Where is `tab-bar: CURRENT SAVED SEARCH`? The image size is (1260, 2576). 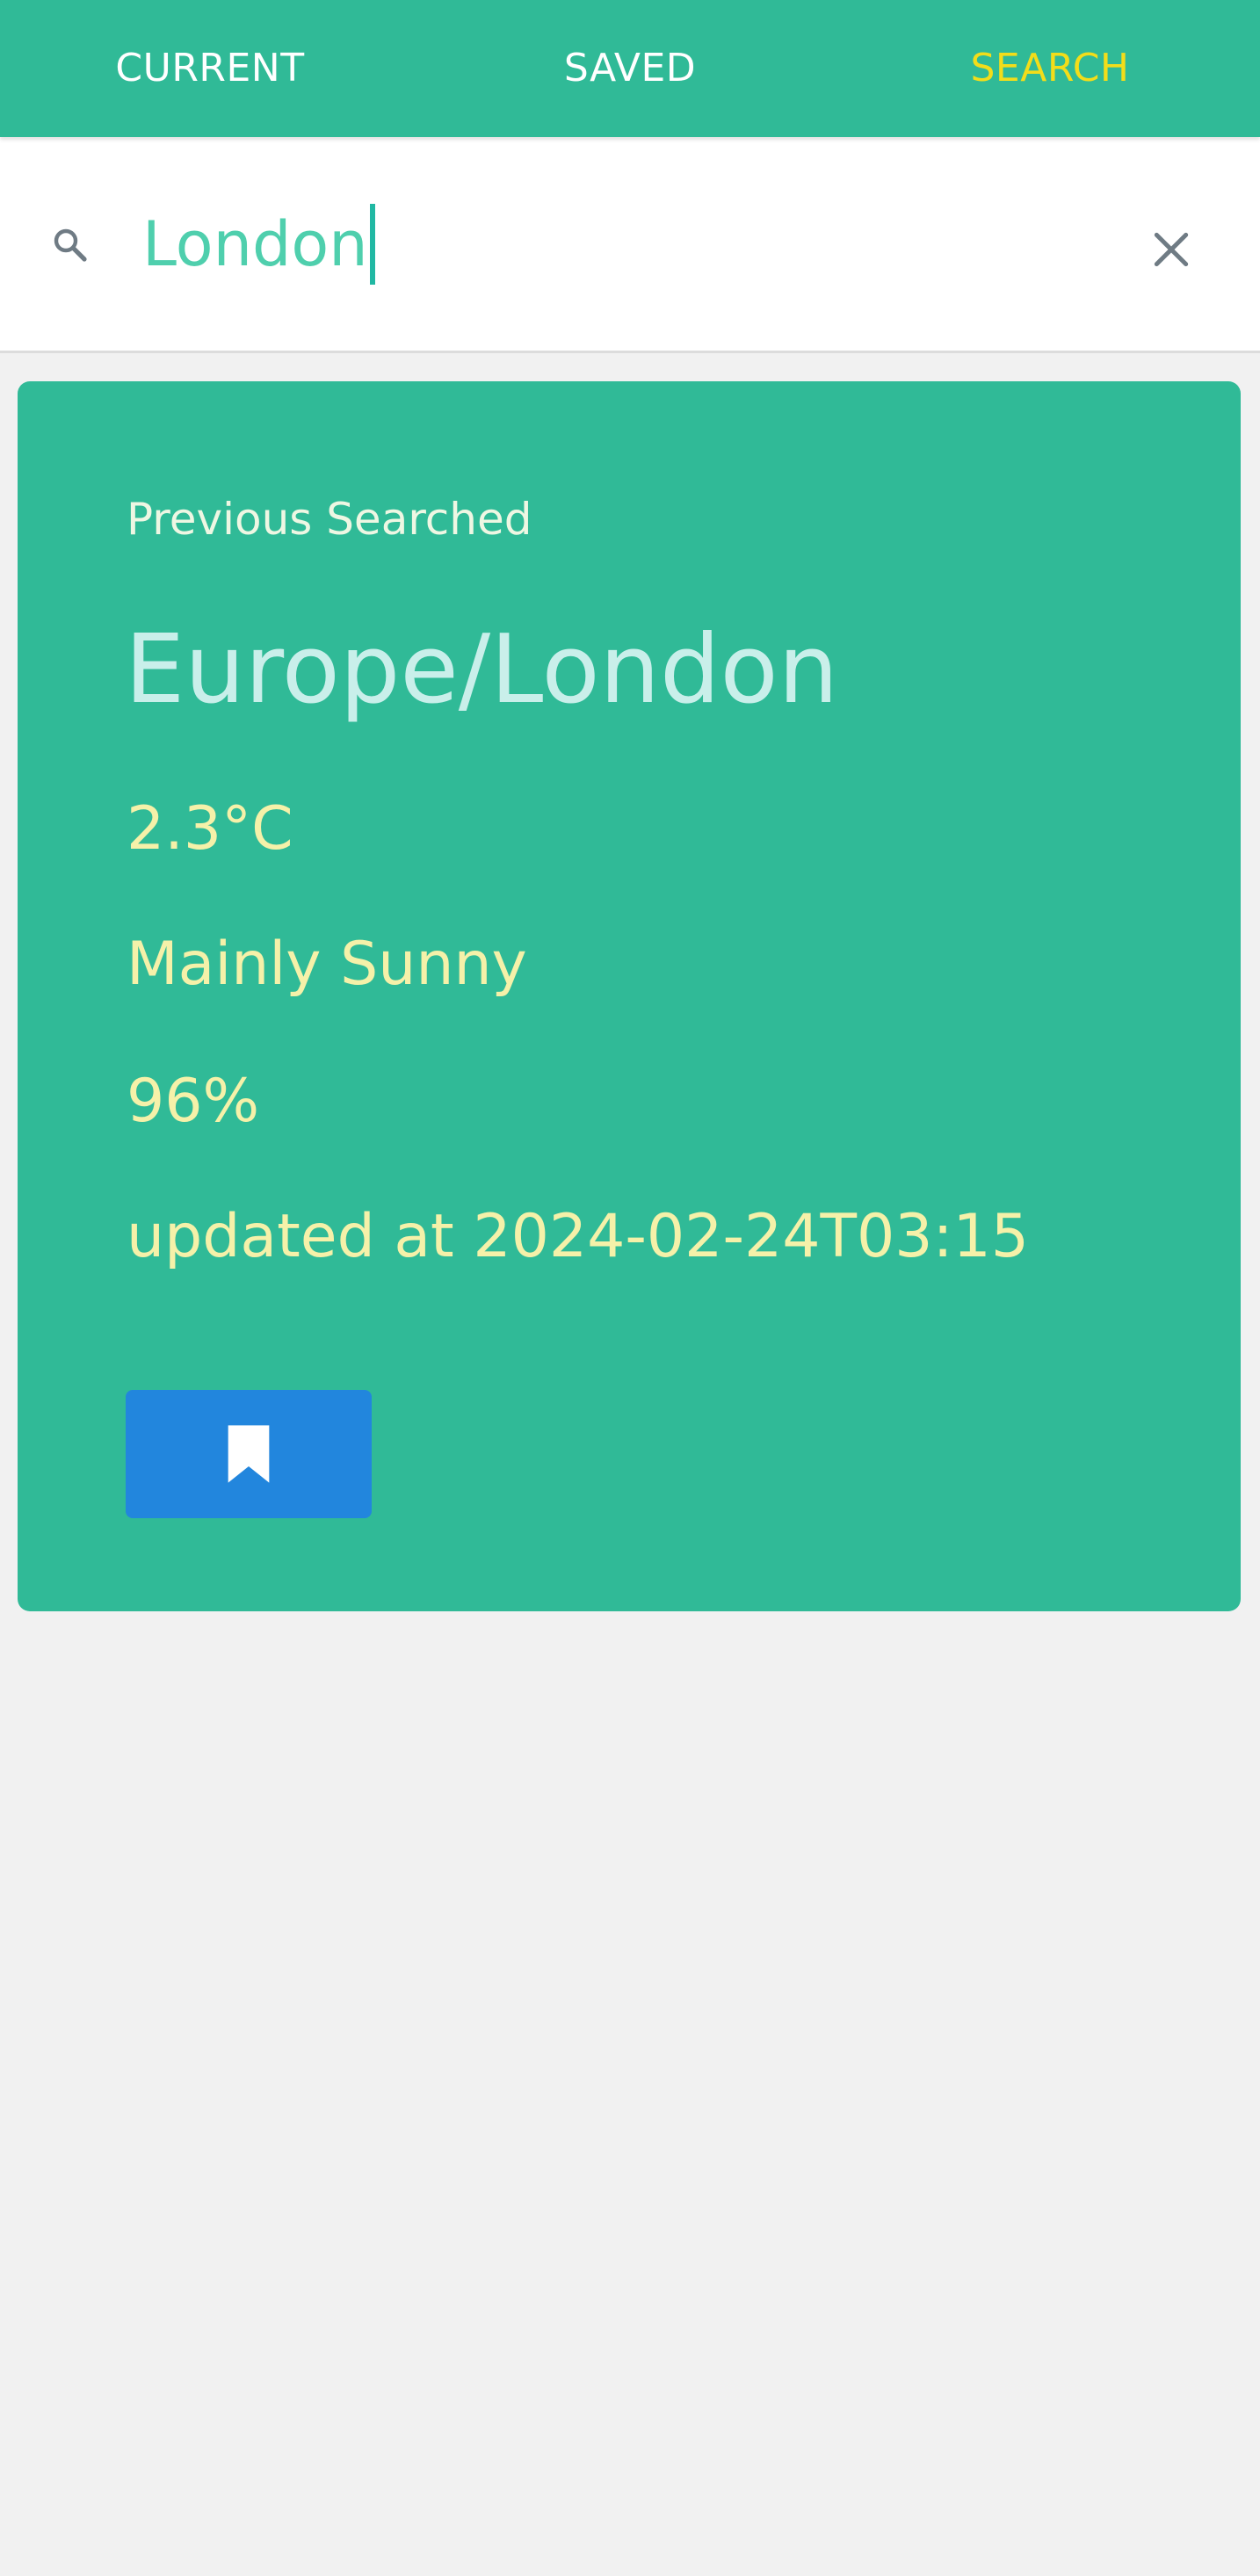 tab-bar: CURRENT SAVED SEARCH is located at coordinates (630, 68).